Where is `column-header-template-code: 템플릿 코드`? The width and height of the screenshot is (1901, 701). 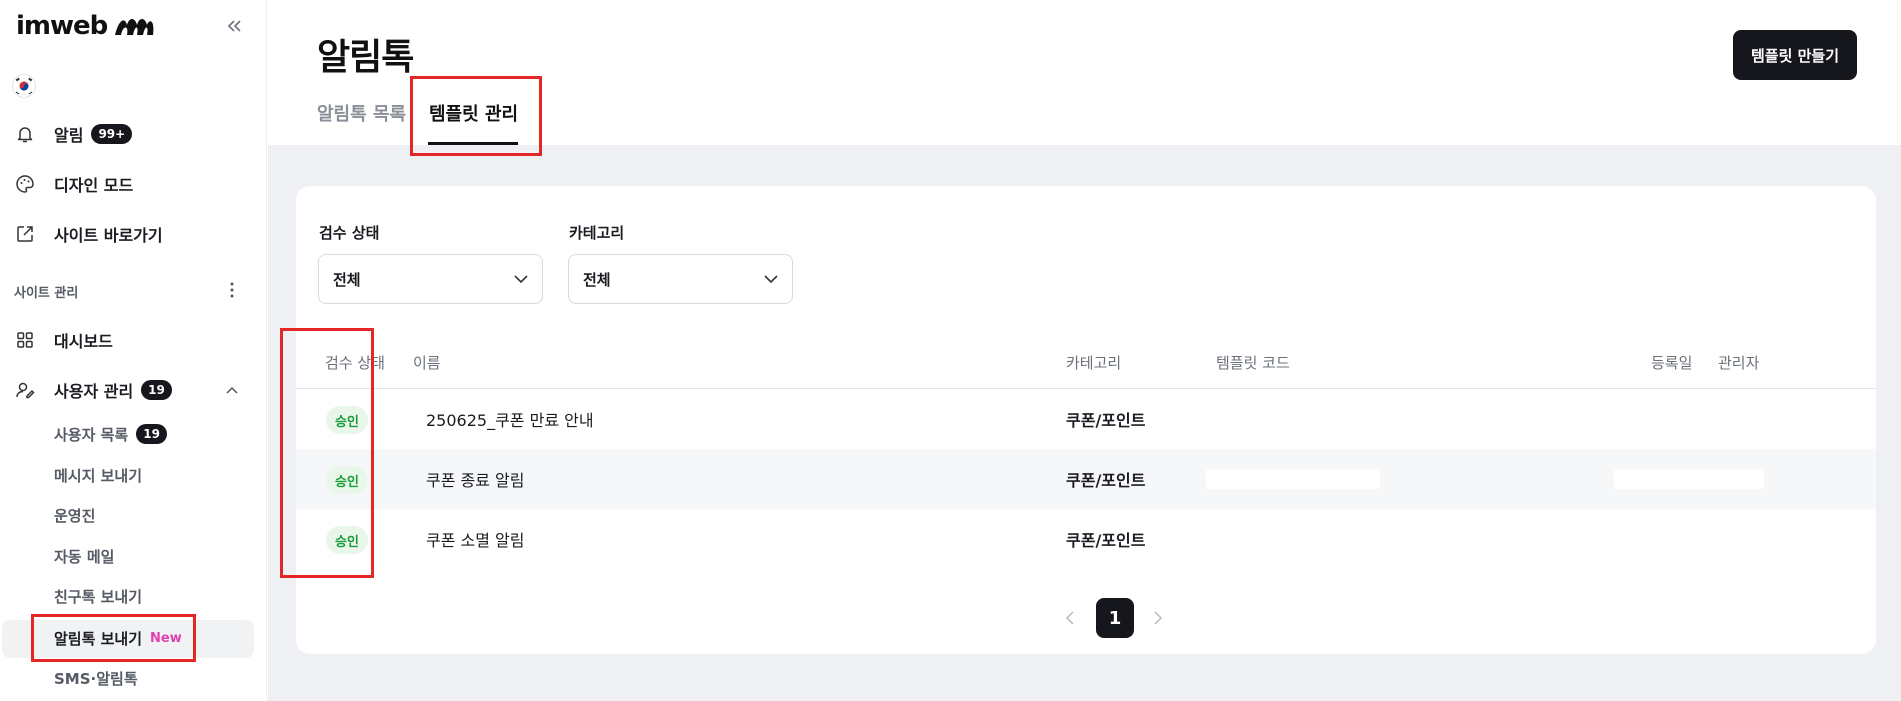
column-header-template-code: 템플릿 코드 is located at coordinates (1253, 362).